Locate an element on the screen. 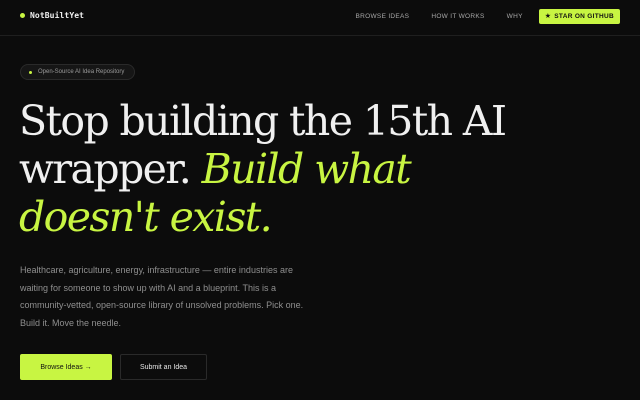  badge-text: Open-Source AI Idea Repository is located at coordinates (81, 72).